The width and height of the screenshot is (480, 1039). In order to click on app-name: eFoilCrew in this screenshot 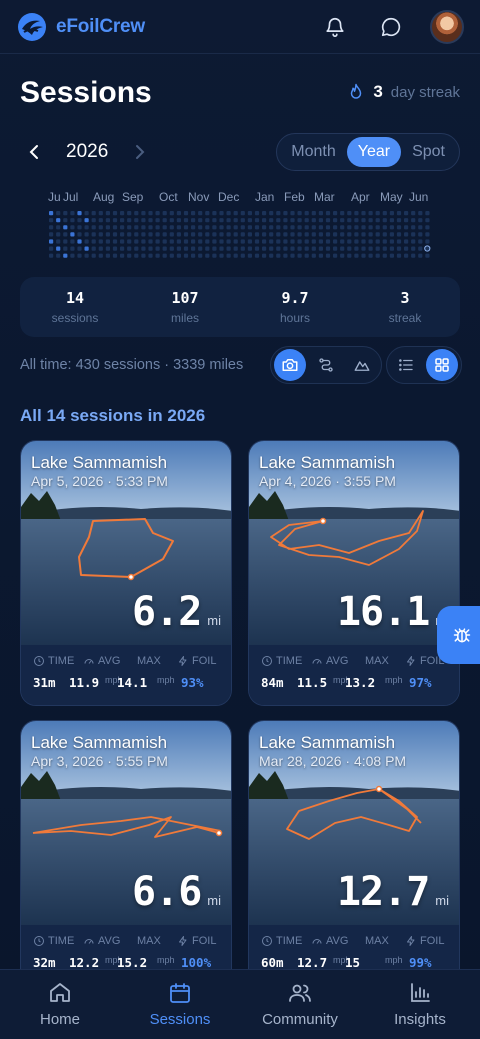, I will do `click(100, 27)`.